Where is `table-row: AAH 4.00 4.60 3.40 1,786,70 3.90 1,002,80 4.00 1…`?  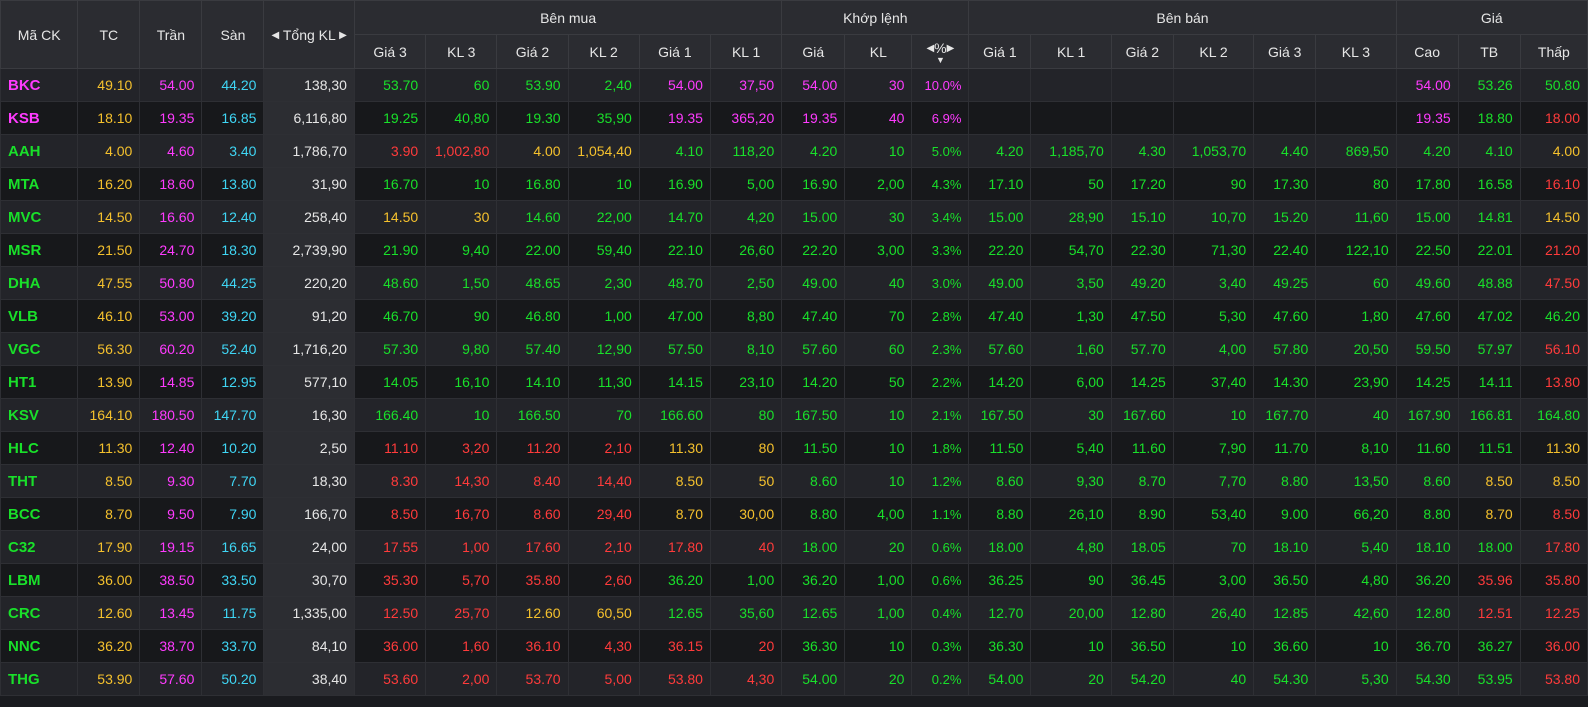
table-row: AAH 4.00 4.60 3.40 1,786,70 3.90 1,002,80 4.00 1… is located at coordinates (794, 151).